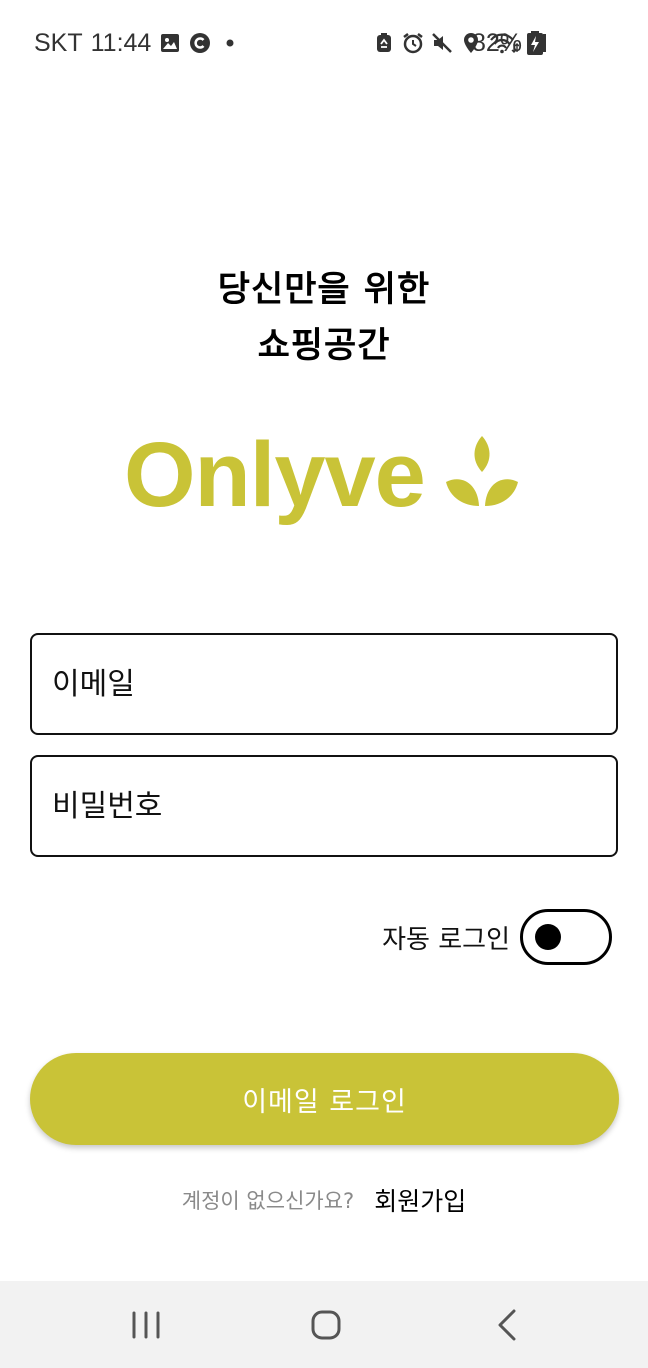 The image size is (648, 1368). What do you see at coordinates (548, 937) in the screenshot?
I see `toggle-knob` at bounding box center [548, 937].